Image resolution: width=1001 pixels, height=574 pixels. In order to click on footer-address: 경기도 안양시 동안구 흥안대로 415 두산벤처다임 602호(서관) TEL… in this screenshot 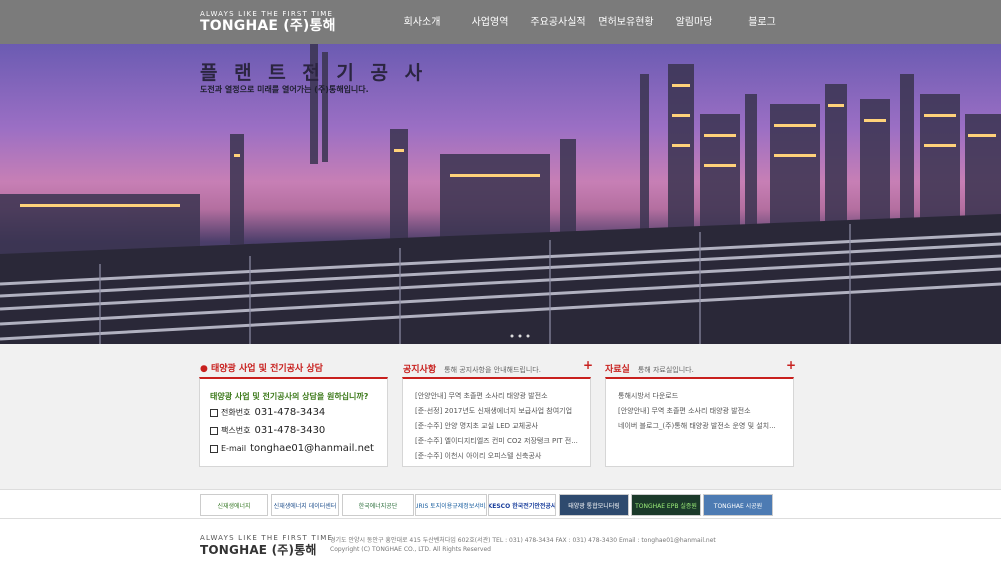, I will do `click(523, 540)`.